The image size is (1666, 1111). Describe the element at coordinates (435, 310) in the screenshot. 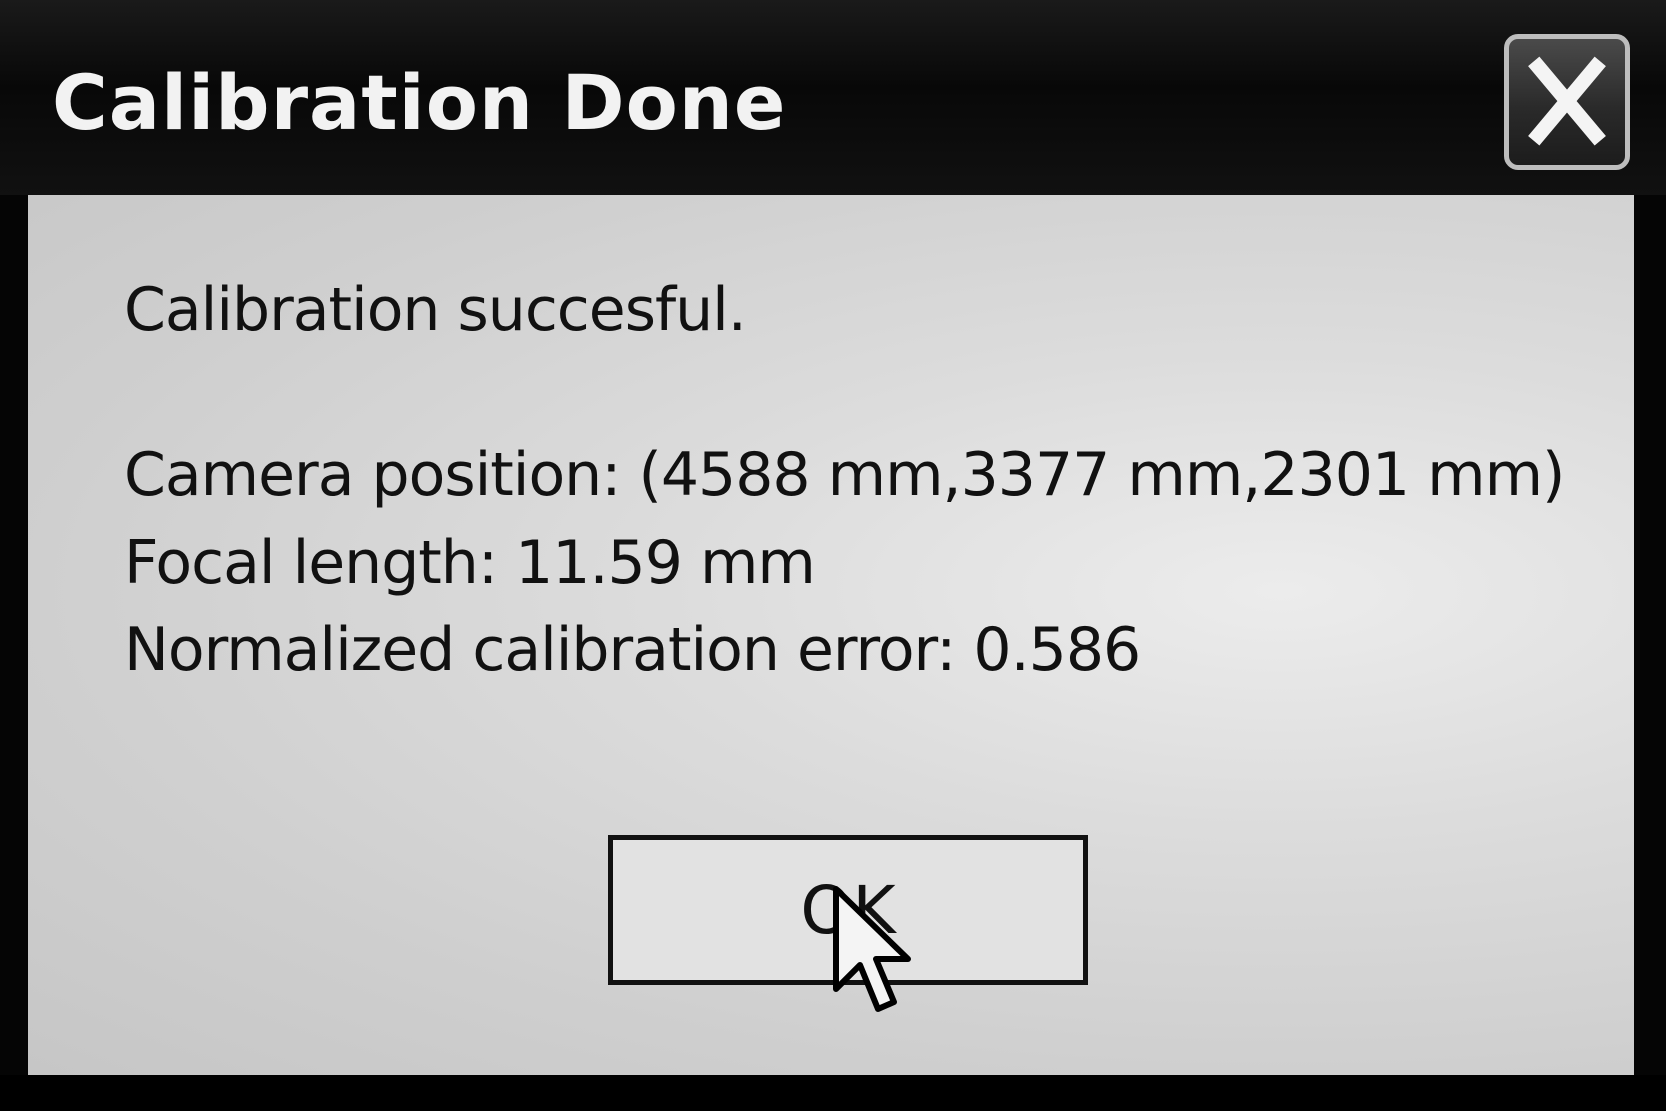

I see `status-message: Calibration succesful.` at that location.